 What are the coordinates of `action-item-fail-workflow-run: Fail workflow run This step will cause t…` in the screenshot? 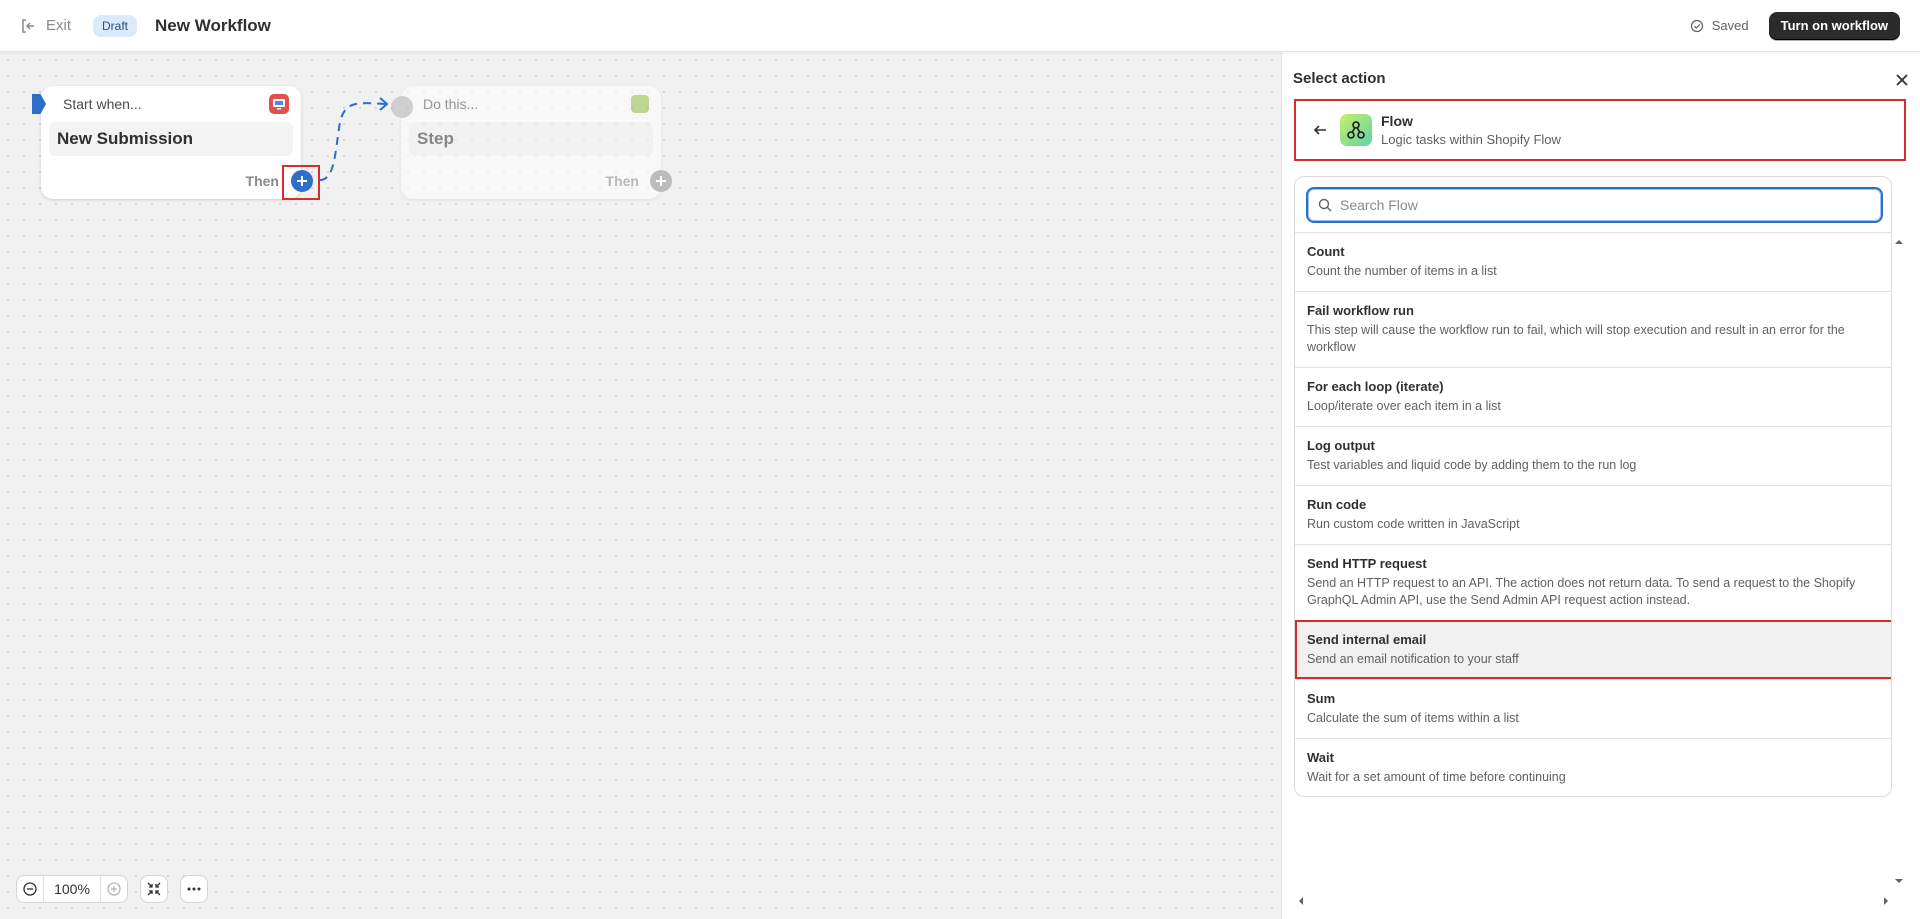 It's located at (1593, 329).